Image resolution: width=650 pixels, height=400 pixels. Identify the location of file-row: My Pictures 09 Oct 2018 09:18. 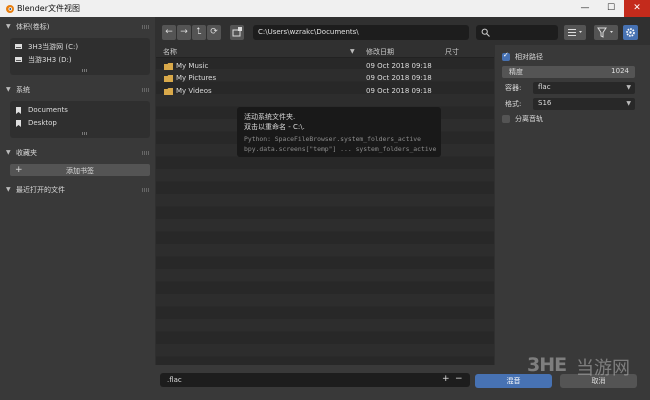
(325, 79).